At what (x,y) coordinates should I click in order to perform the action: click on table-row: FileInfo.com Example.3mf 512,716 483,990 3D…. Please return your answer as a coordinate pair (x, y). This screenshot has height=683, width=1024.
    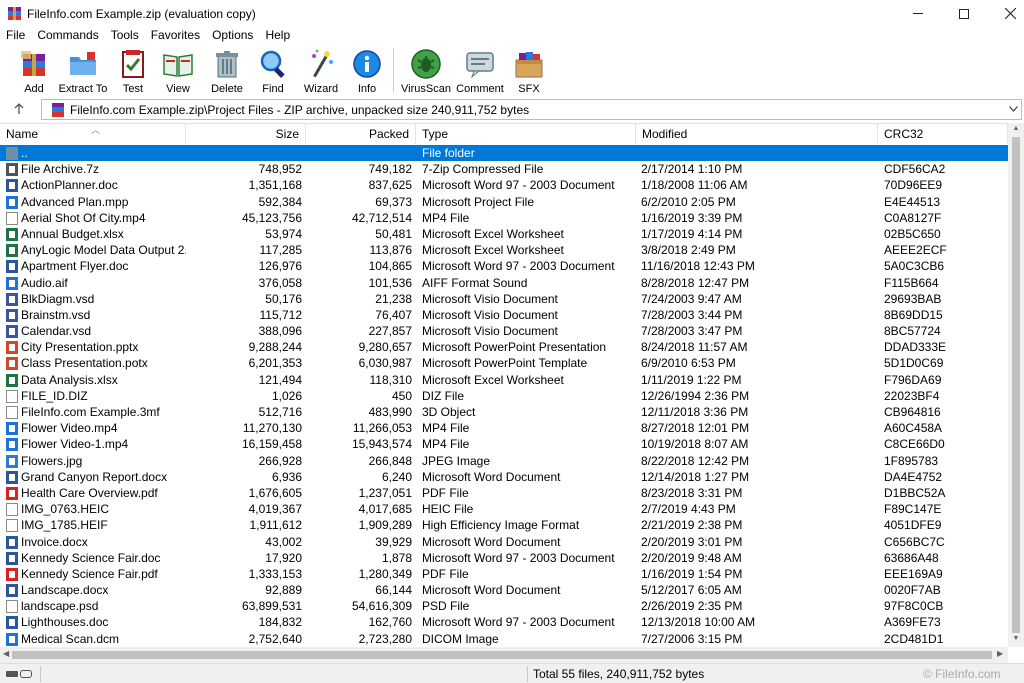
    Looking at the image, I should click on (504, 412).